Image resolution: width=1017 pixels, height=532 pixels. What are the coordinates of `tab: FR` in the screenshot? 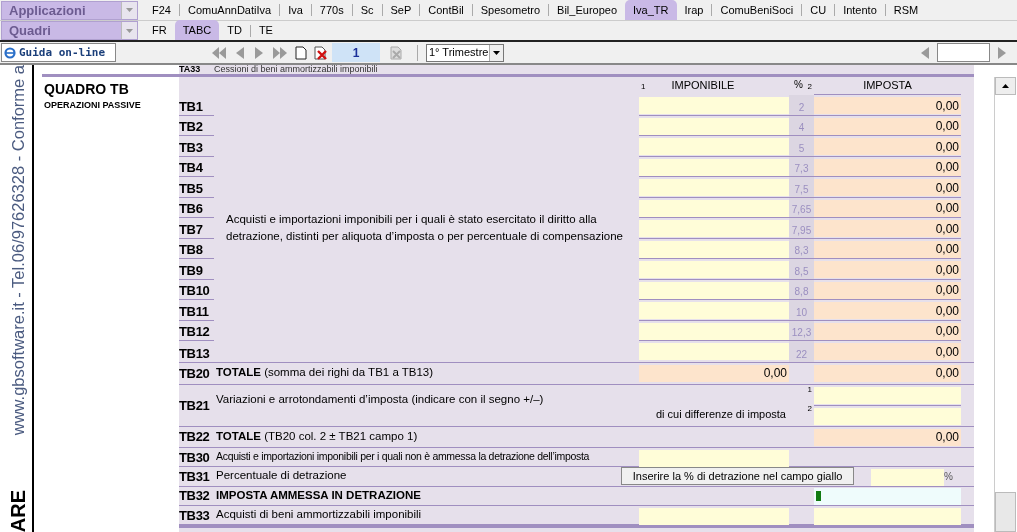 It's located at (159, 30).